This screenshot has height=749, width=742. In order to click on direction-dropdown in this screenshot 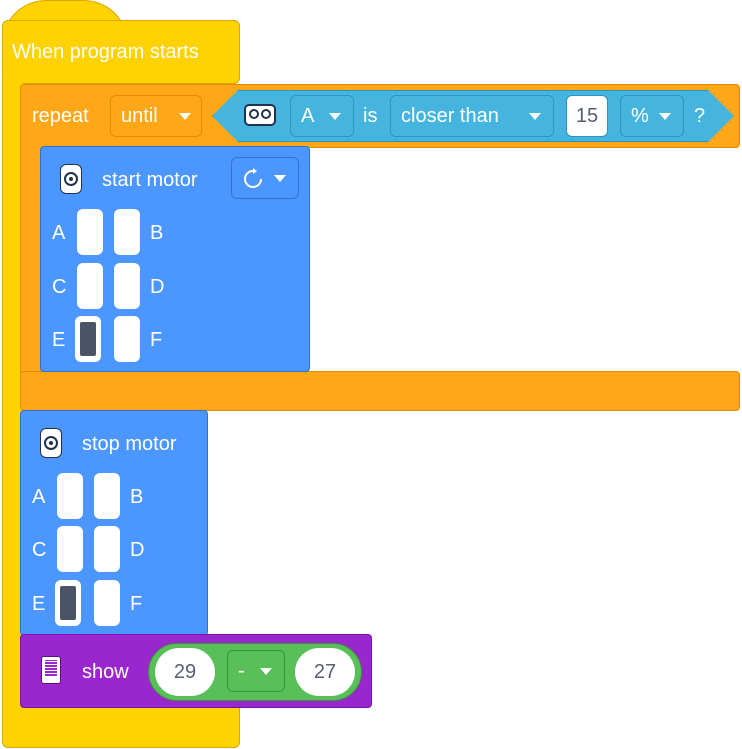, I will do `click(265, 178)`.